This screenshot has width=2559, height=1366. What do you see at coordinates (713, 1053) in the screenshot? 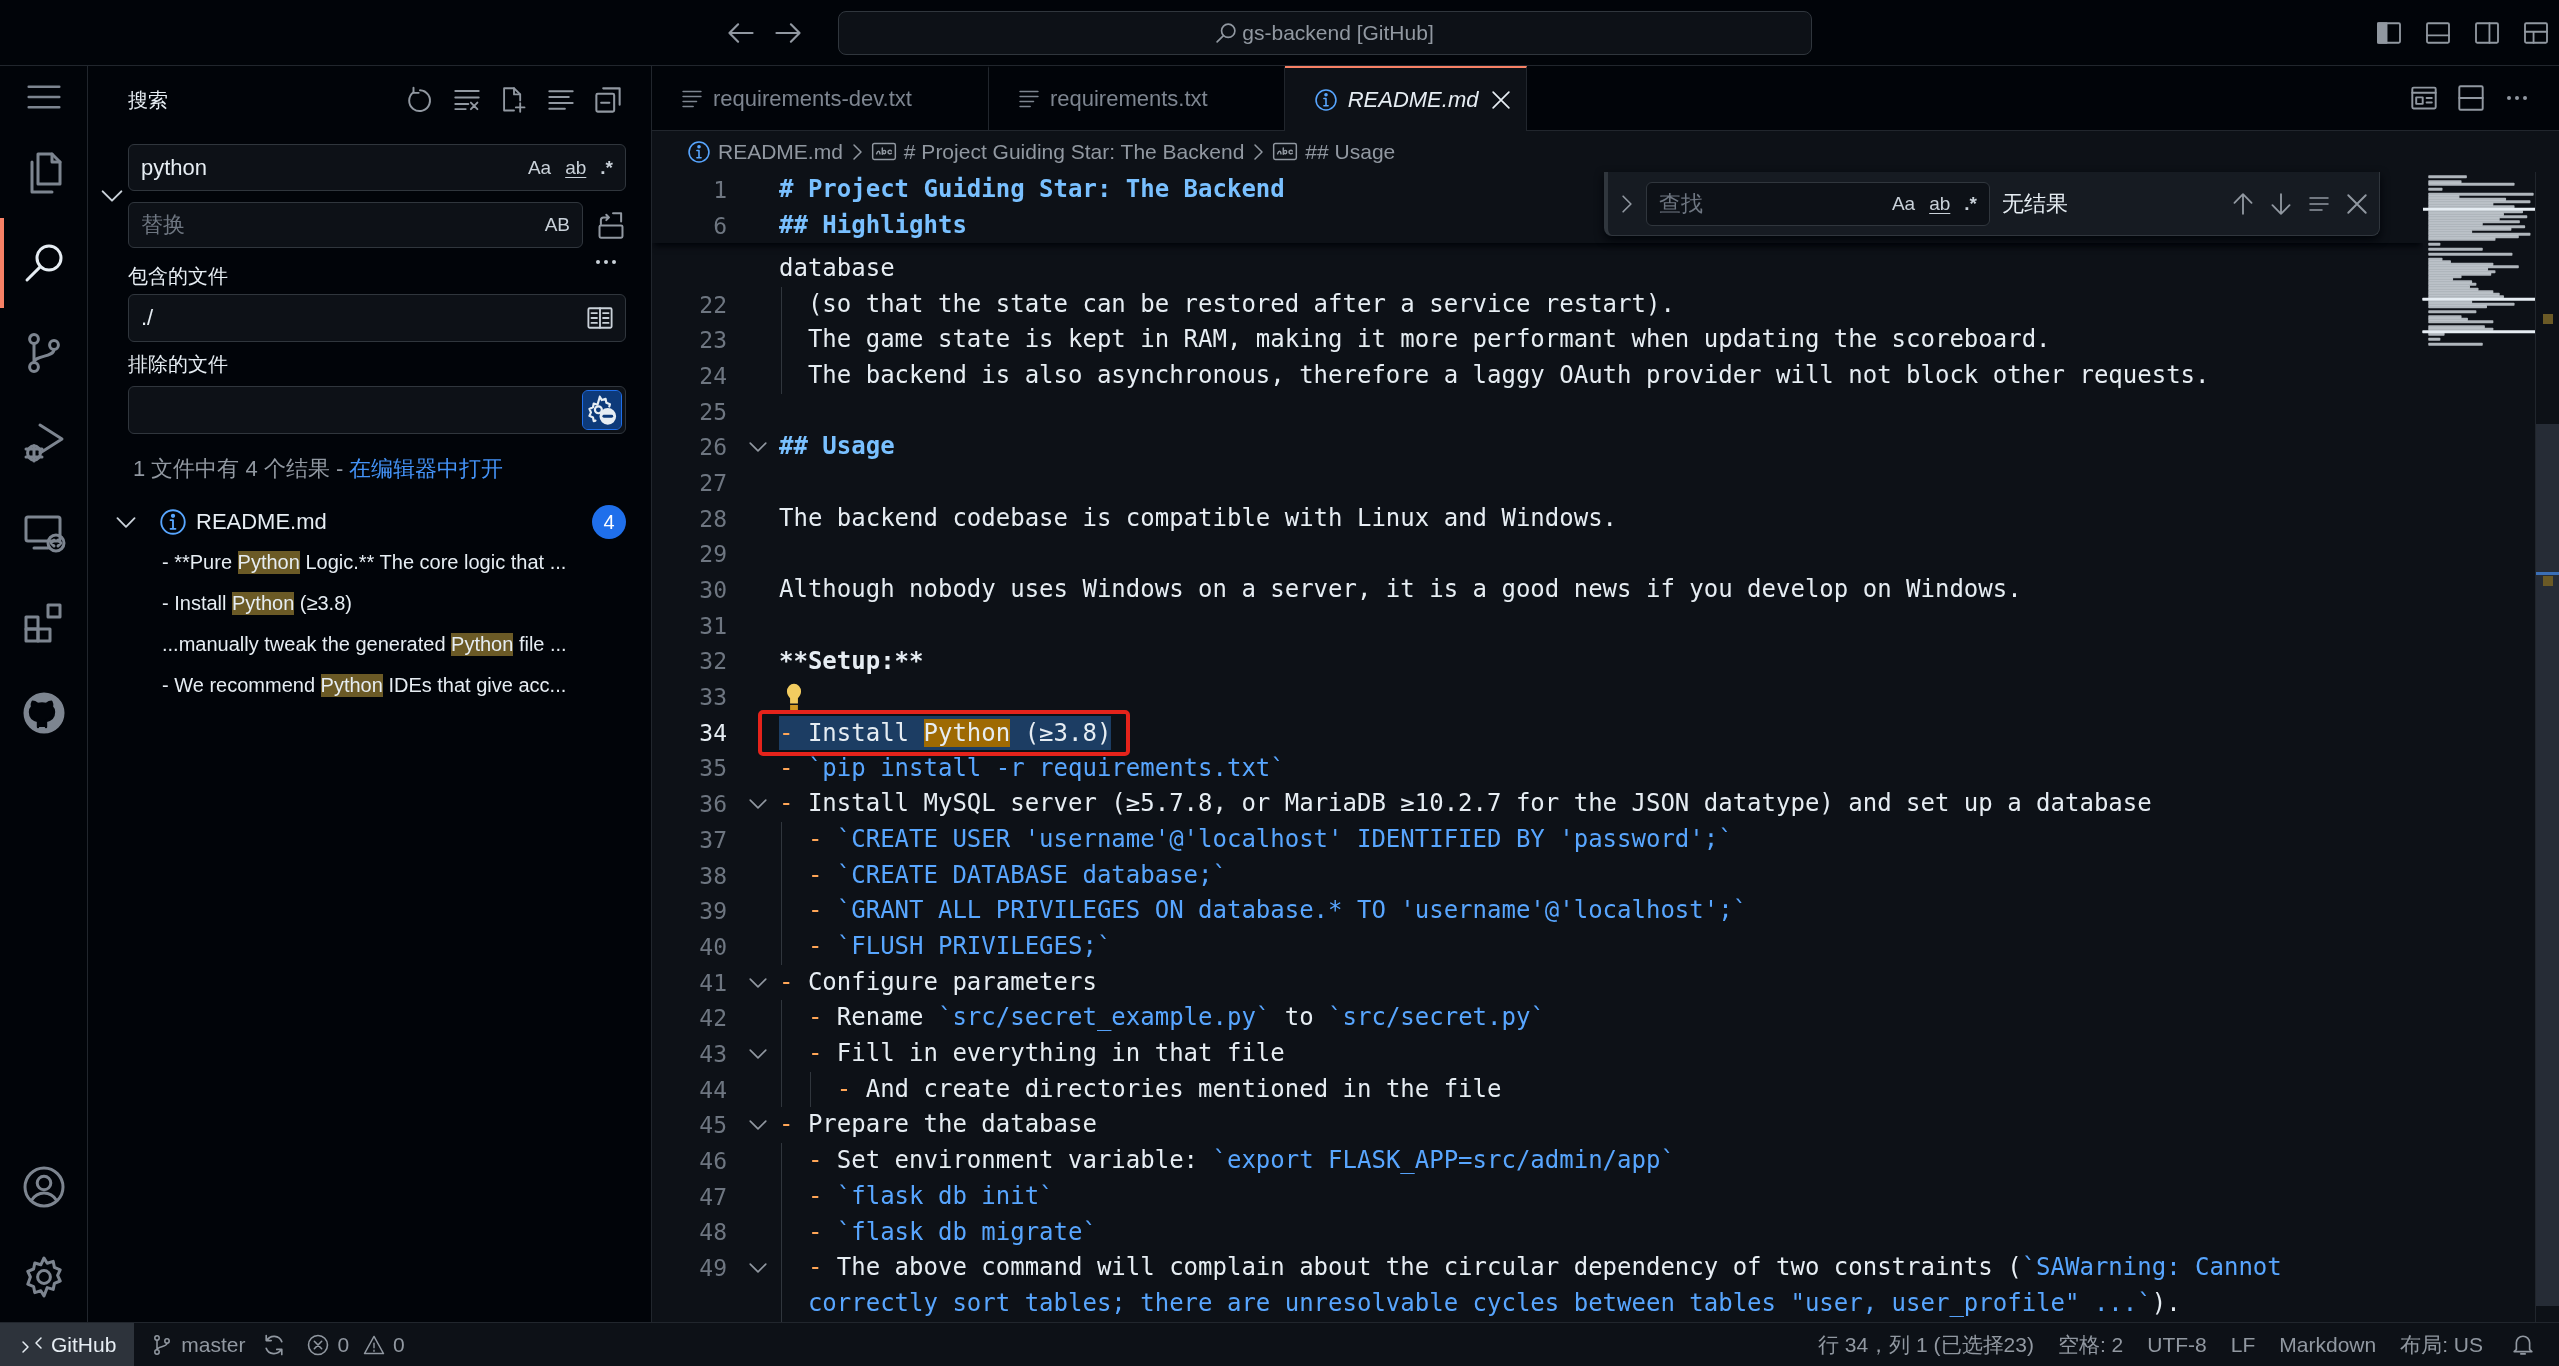
I see `line-number: 43` at bounding box center [713, 1053].